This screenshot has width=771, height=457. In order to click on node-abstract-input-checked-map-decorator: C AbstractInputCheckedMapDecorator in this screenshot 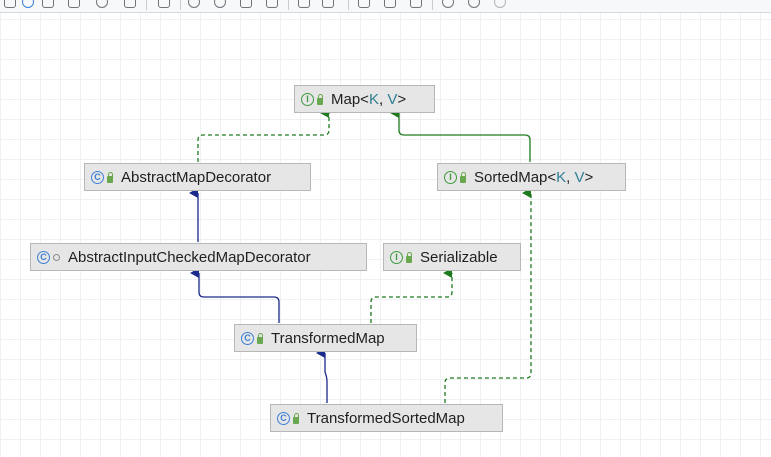, I will do `click(198, 257)`.